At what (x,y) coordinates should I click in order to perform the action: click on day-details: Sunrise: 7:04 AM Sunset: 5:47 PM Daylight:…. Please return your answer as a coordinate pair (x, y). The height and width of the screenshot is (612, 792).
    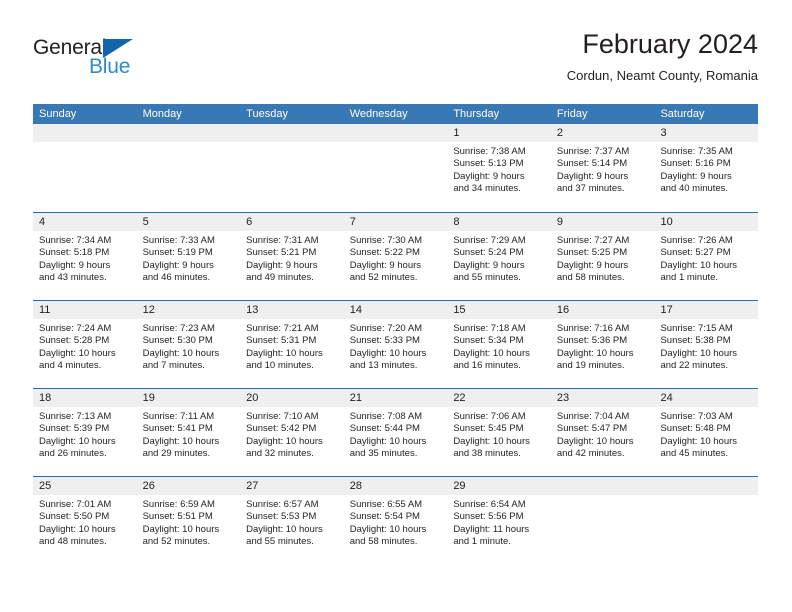
    Looking at the image, I should click on (603, 434).